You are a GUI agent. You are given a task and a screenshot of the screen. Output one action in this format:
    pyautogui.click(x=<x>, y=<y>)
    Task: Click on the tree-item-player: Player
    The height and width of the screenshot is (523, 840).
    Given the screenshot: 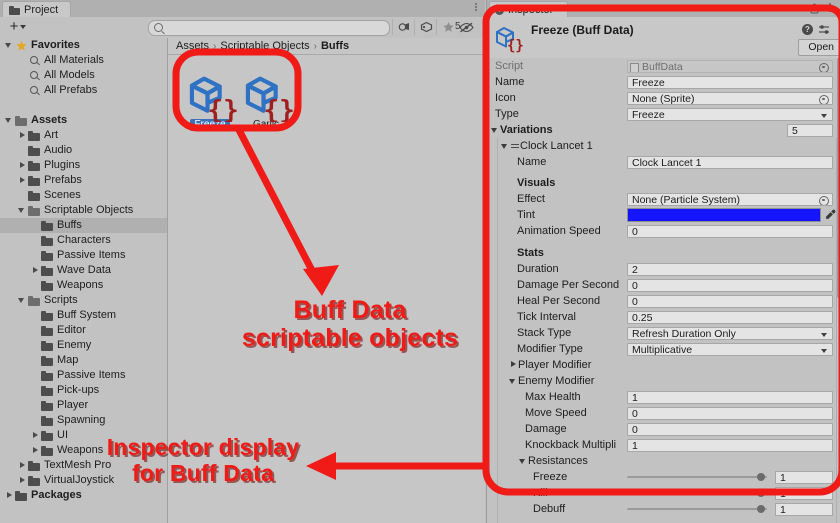 What is the action you would take?
    pyautogui.click(x=83, y=405)
    